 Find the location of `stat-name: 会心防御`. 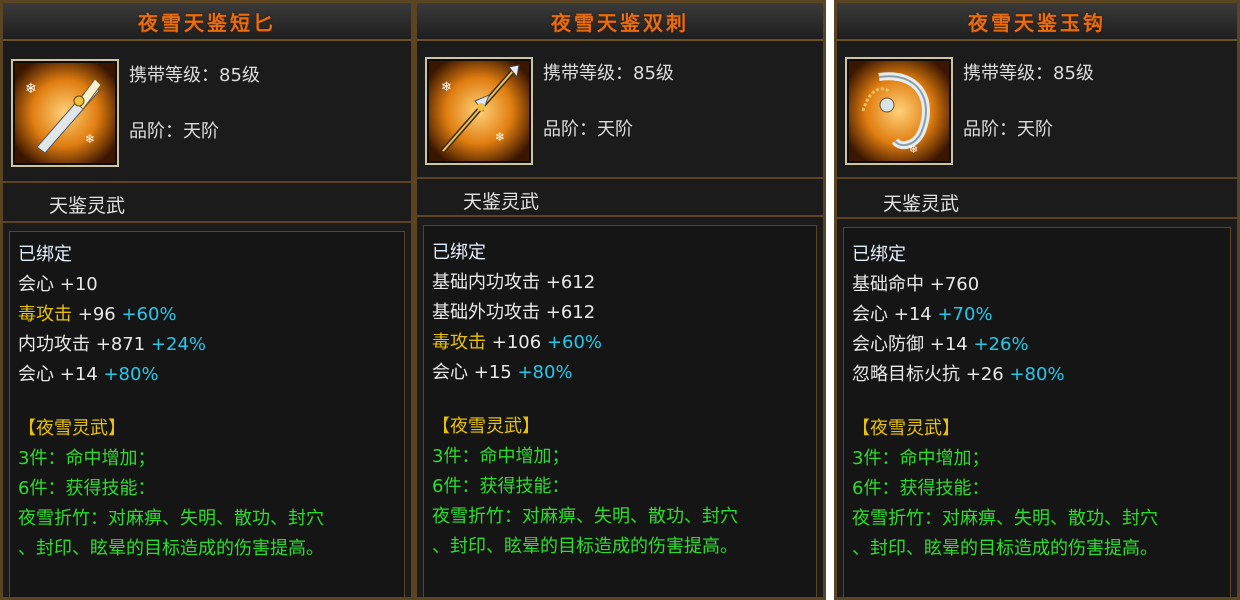

stat-name: 会心防御 is located at coordinates (888, 344).